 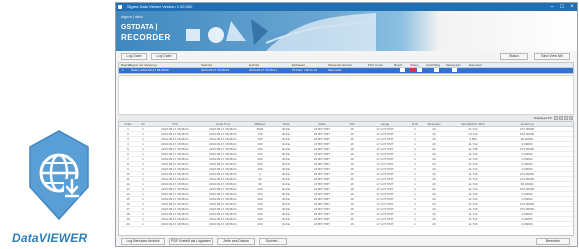 I want to click on table-cell: 11.716, so click(x=473, y=224).